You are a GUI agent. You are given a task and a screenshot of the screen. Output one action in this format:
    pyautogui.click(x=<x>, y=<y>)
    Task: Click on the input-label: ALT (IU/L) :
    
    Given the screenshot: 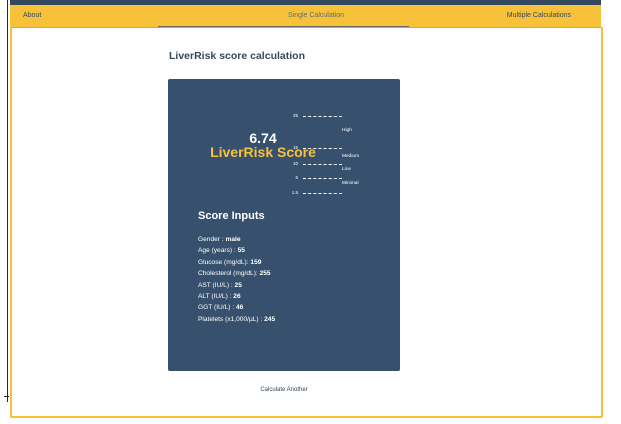 What is the action you would take?
    pyautogui.click(x=216, y=296)
    